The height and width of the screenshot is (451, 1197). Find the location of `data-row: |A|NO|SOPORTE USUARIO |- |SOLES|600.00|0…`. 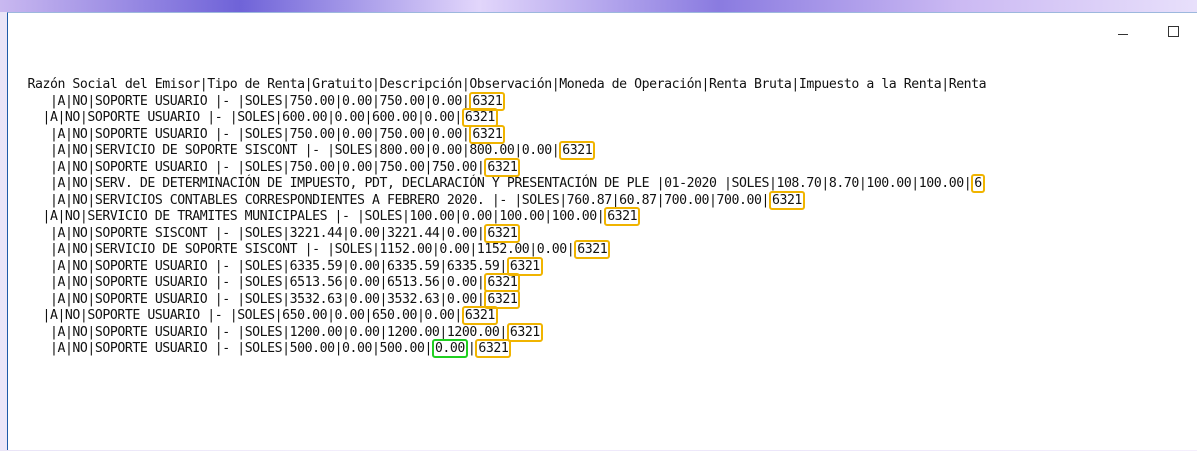

data-row: |A|NO|SOPORTE USUARIO |- |SOLES|600.00|0… is located at coordinates (608, 117).